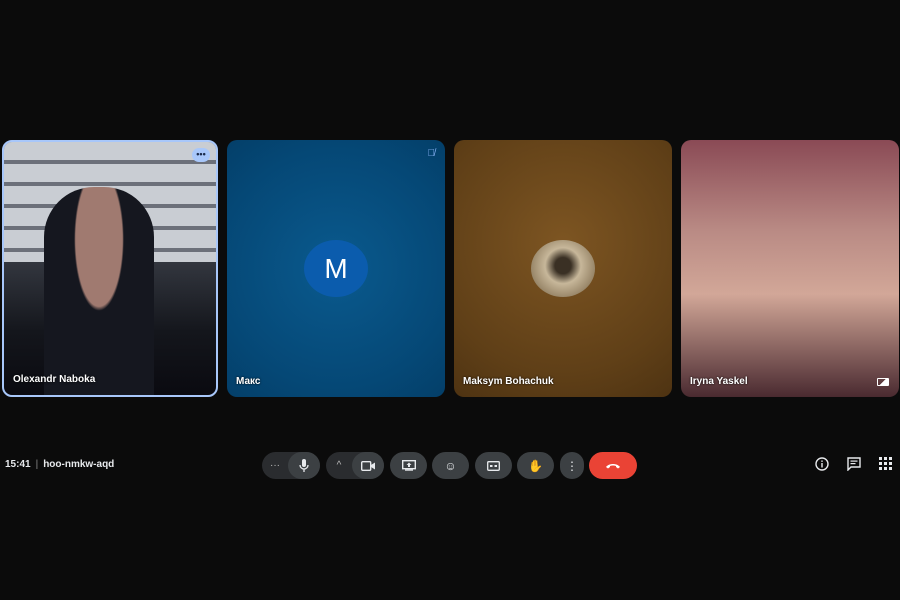 Image resolution: width=900 pixels, height=600 pixels. I want to click on mic-off-icon: 🎙̸, so click(431, 153).